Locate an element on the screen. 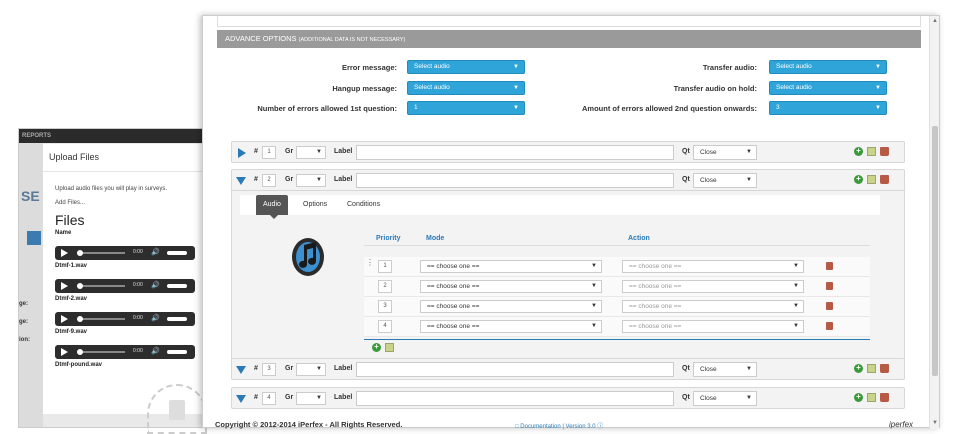  file-name: Dtmf-1.wav is located at coordinates (71, 266).